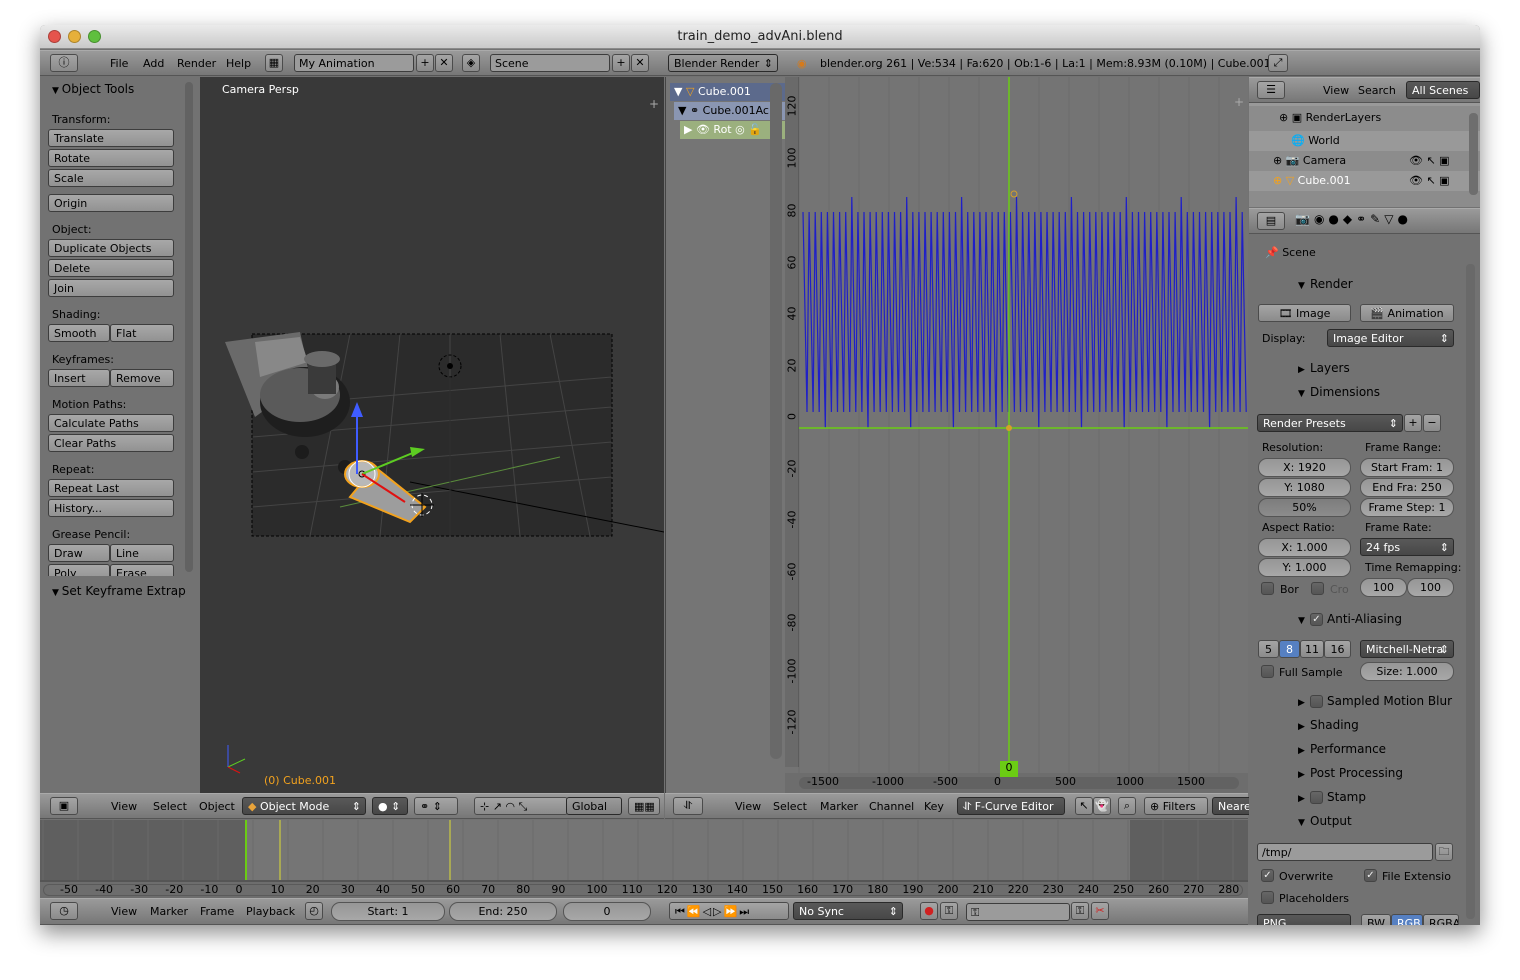 Image resolution: width=1520 pixels, height=980 pixels. I want to click on full-sample-checkbox, so click(1267, 671).